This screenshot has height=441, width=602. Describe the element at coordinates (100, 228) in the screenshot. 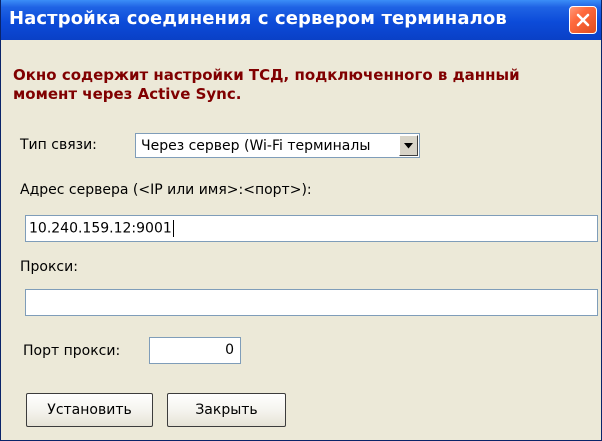

I see `server-address-value: 10.240.159.12:9001` at that location.